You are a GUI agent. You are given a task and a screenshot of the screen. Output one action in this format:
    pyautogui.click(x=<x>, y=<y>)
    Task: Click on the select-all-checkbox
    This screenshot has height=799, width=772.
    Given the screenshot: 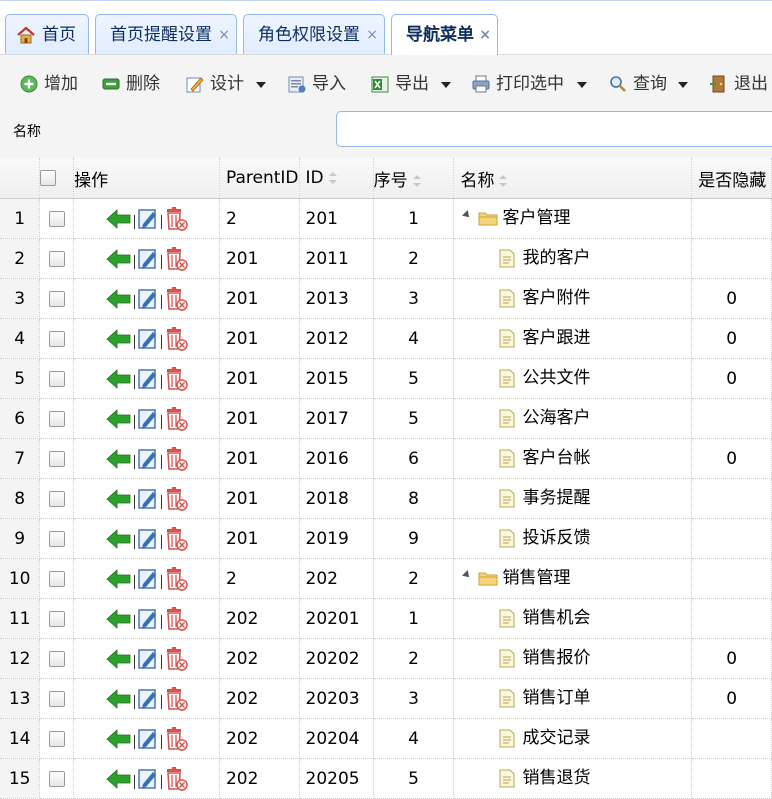 What is the action you would take?
    pyautogui.click(x=48, y=178)
    